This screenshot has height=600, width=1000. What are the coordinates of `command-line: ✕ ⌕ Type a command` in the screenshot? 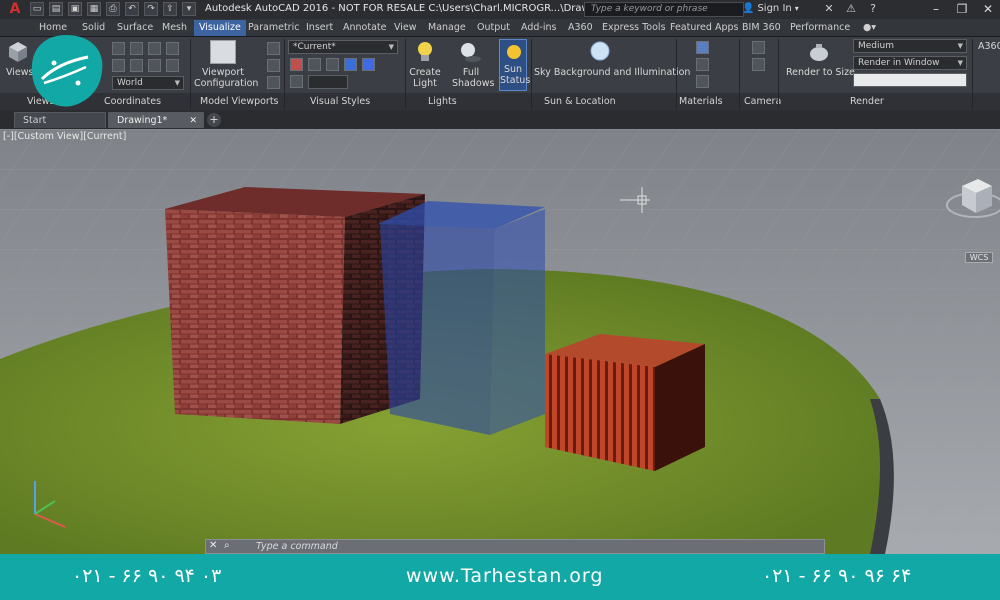 It's located at (515, 546).